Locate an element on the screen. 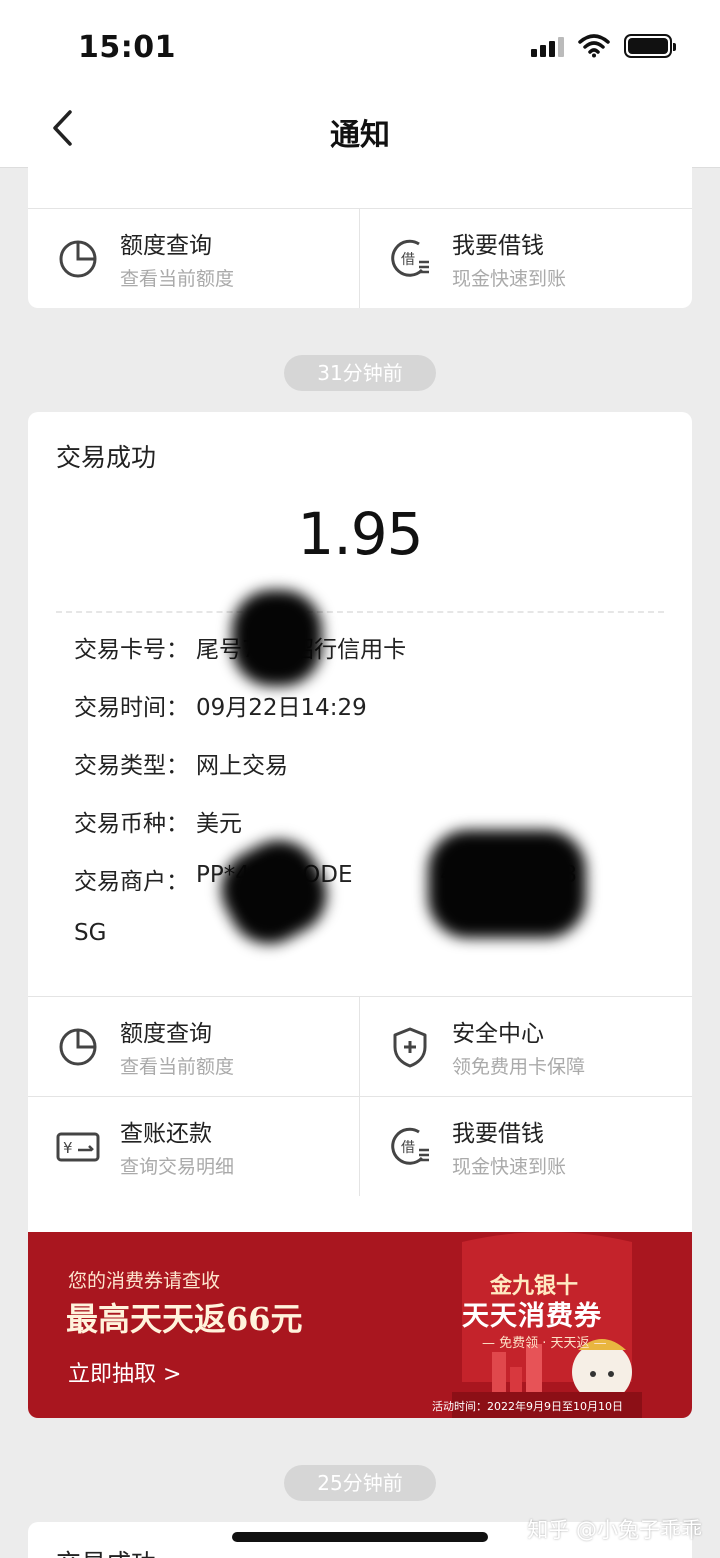 Image resolution: width=720 pixels, height=1558 pixels. detail-value: 09月22日14:29 is located at coordinates (281, 708).